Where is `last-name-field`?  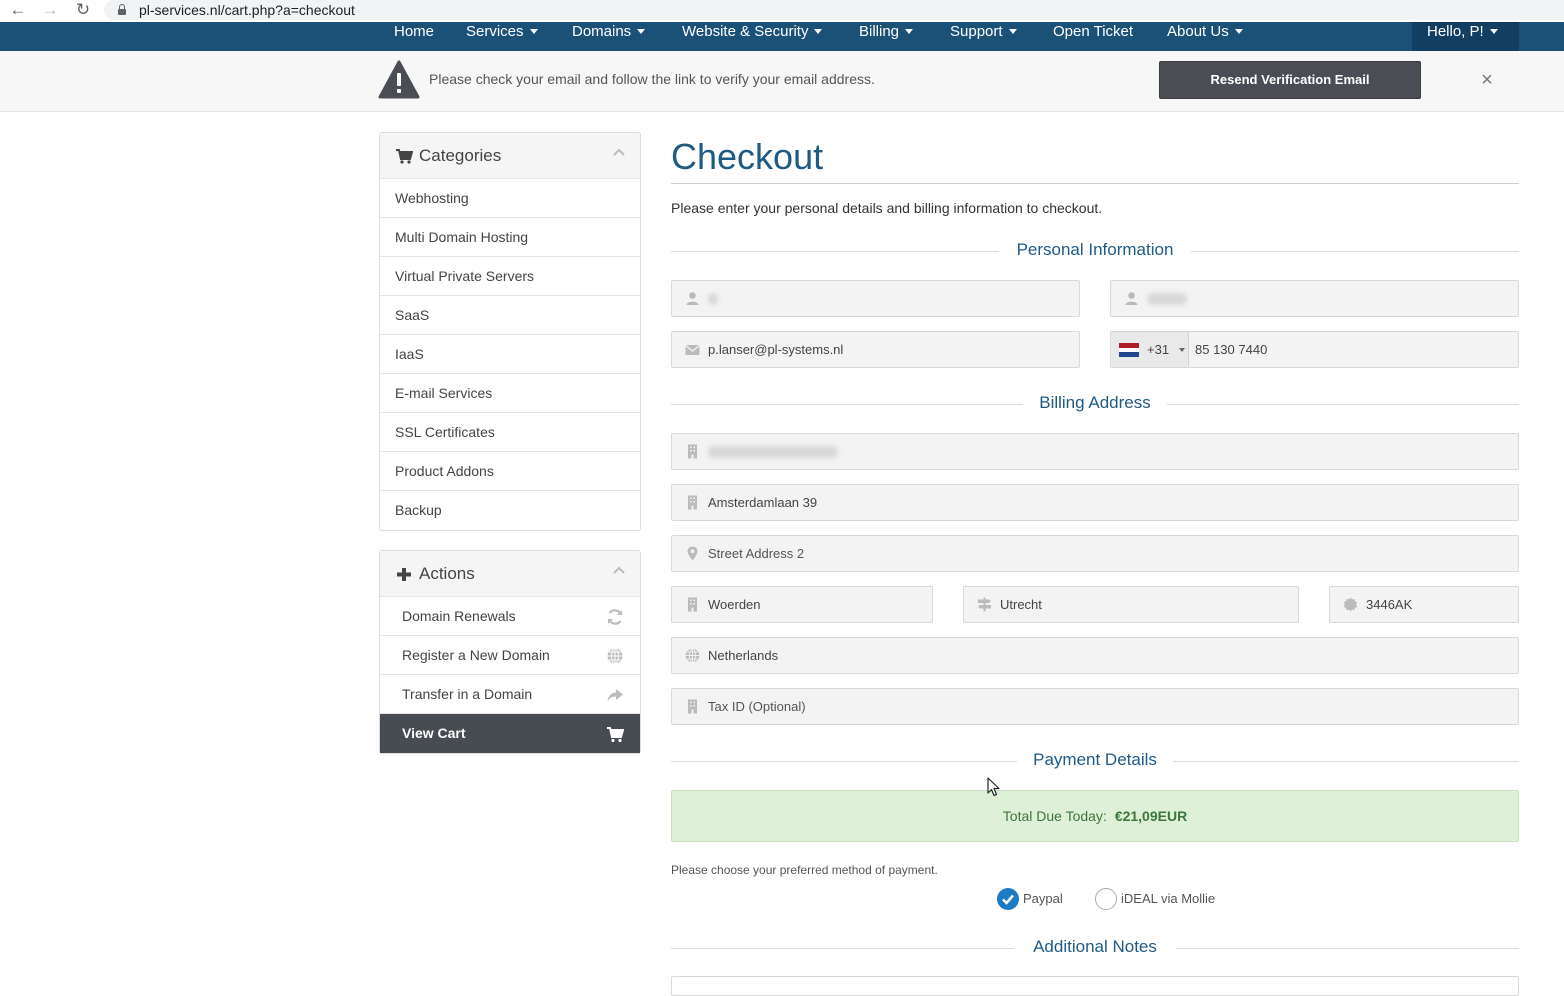 last-name-field is located at coordinates (1314, 298).